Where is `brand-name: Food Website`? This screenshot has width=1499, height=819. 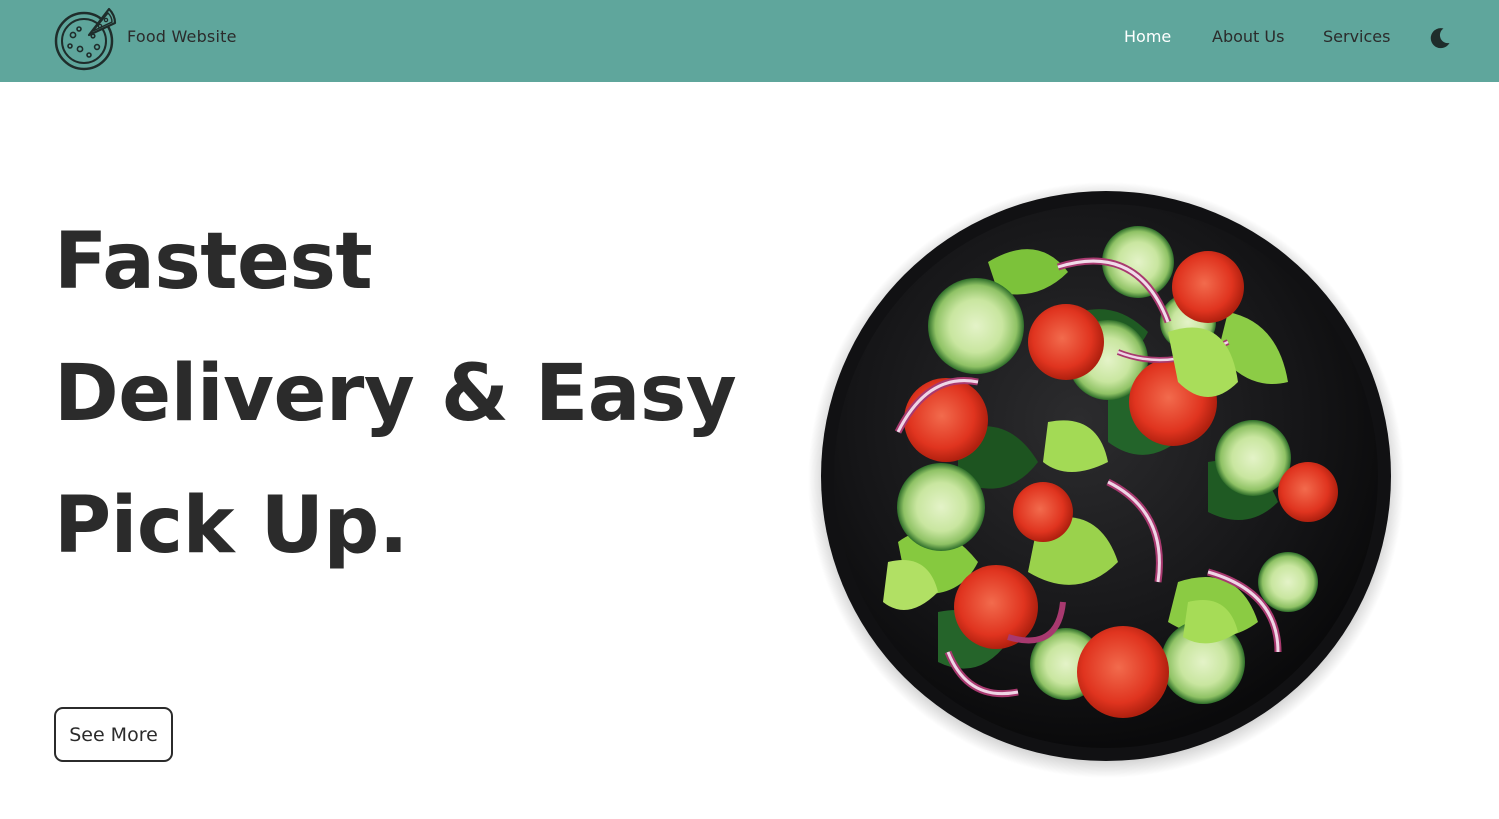
brand-name: Food Website is located at coordinates (182, 36).